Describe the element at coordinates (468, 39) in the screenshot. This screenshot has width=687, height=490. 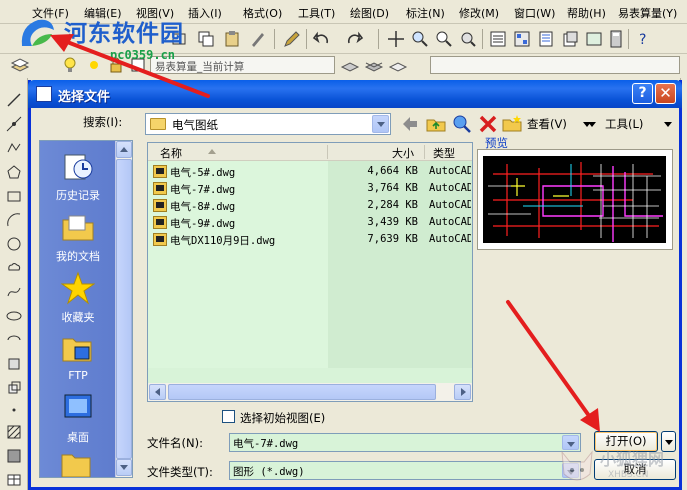
I see `zoom-previous-icon` at that location.